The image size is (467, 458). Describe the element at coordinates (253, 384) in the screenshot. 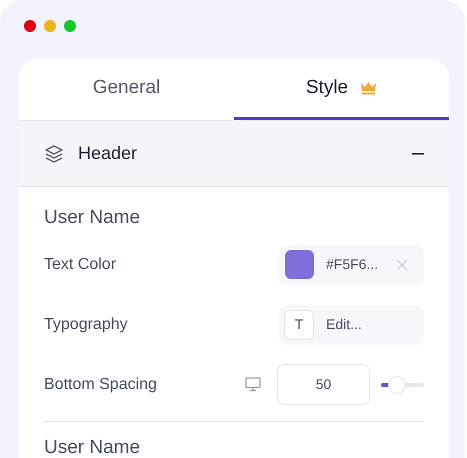

I see `desktop-icon` at that location.